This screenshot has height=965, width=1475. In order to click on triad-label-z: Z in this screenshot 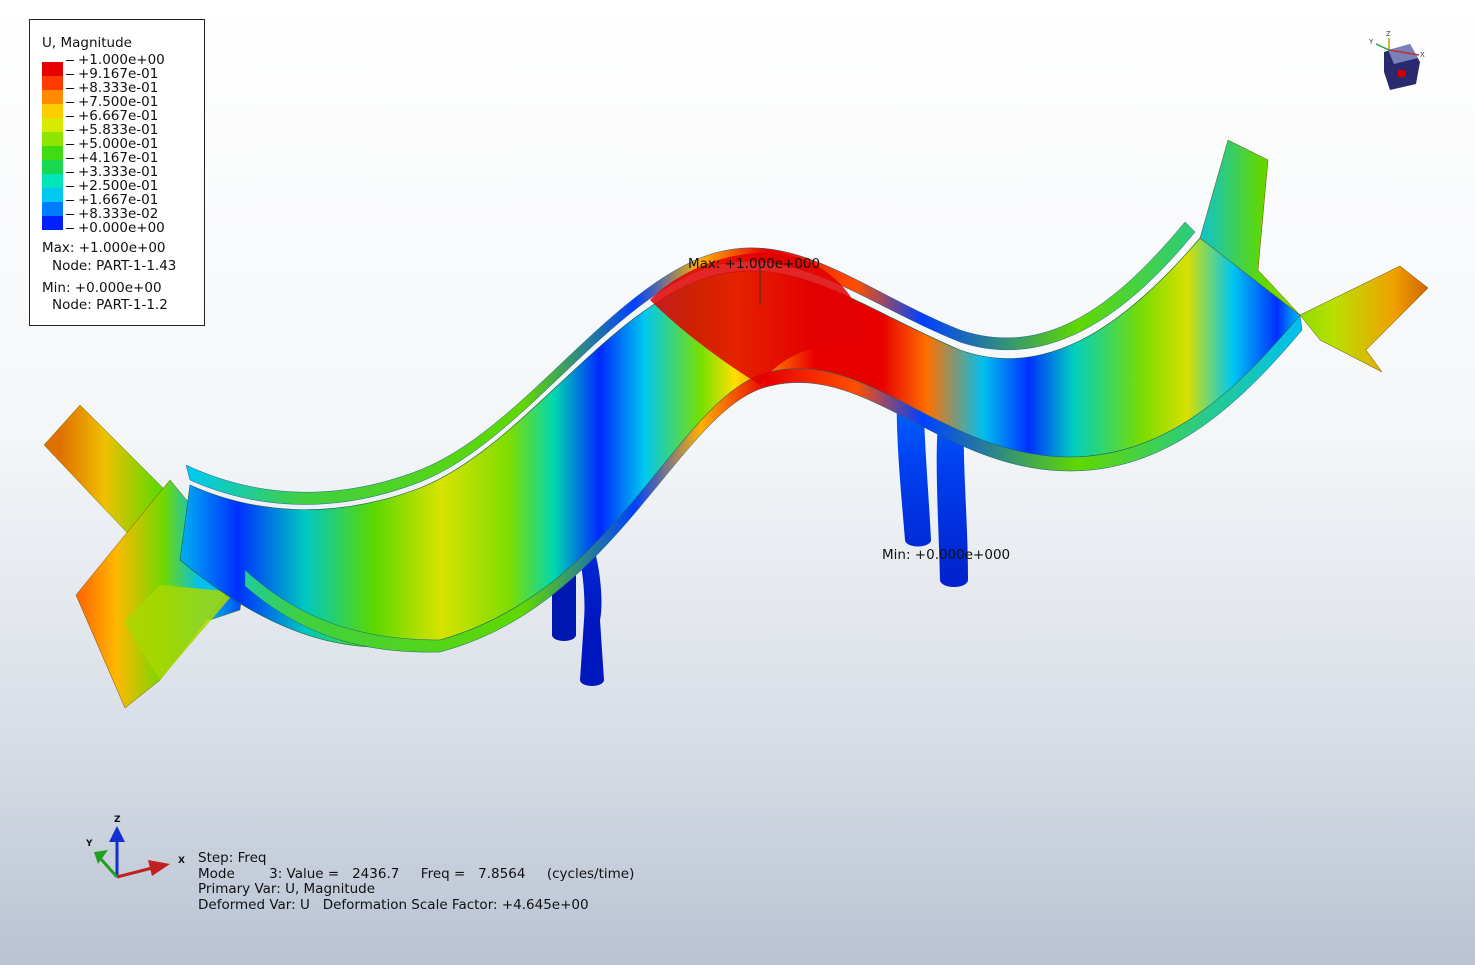, I will do `click(117, 820)`.